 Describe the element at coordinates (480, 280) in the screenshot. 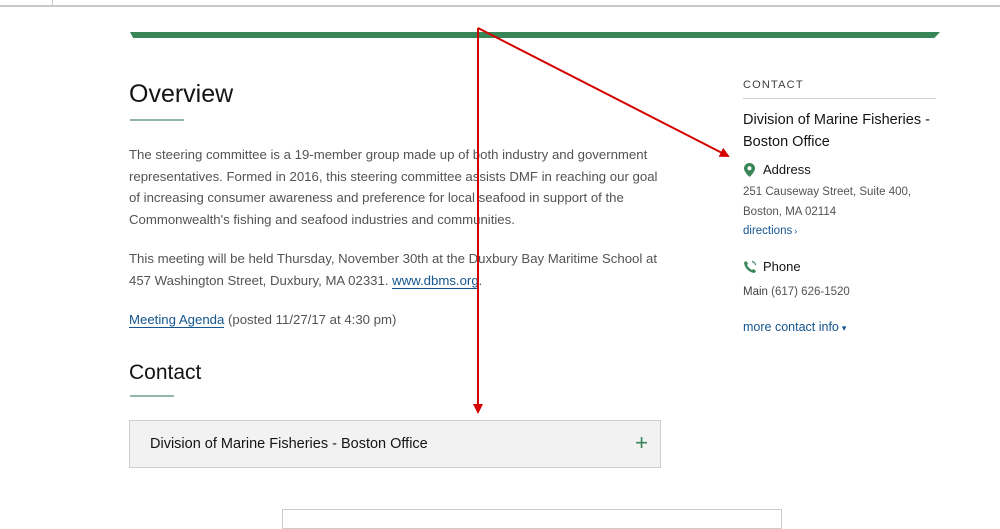

I see `meeting-period: .` at that location.